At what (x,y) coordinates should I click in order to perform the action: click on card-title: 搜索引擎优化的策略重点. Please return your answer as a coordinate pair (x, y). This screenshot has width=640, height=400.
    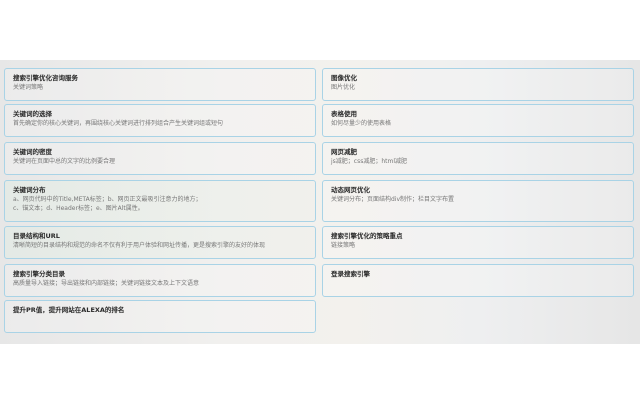
    Looking at the image, I should click on (367, 236).